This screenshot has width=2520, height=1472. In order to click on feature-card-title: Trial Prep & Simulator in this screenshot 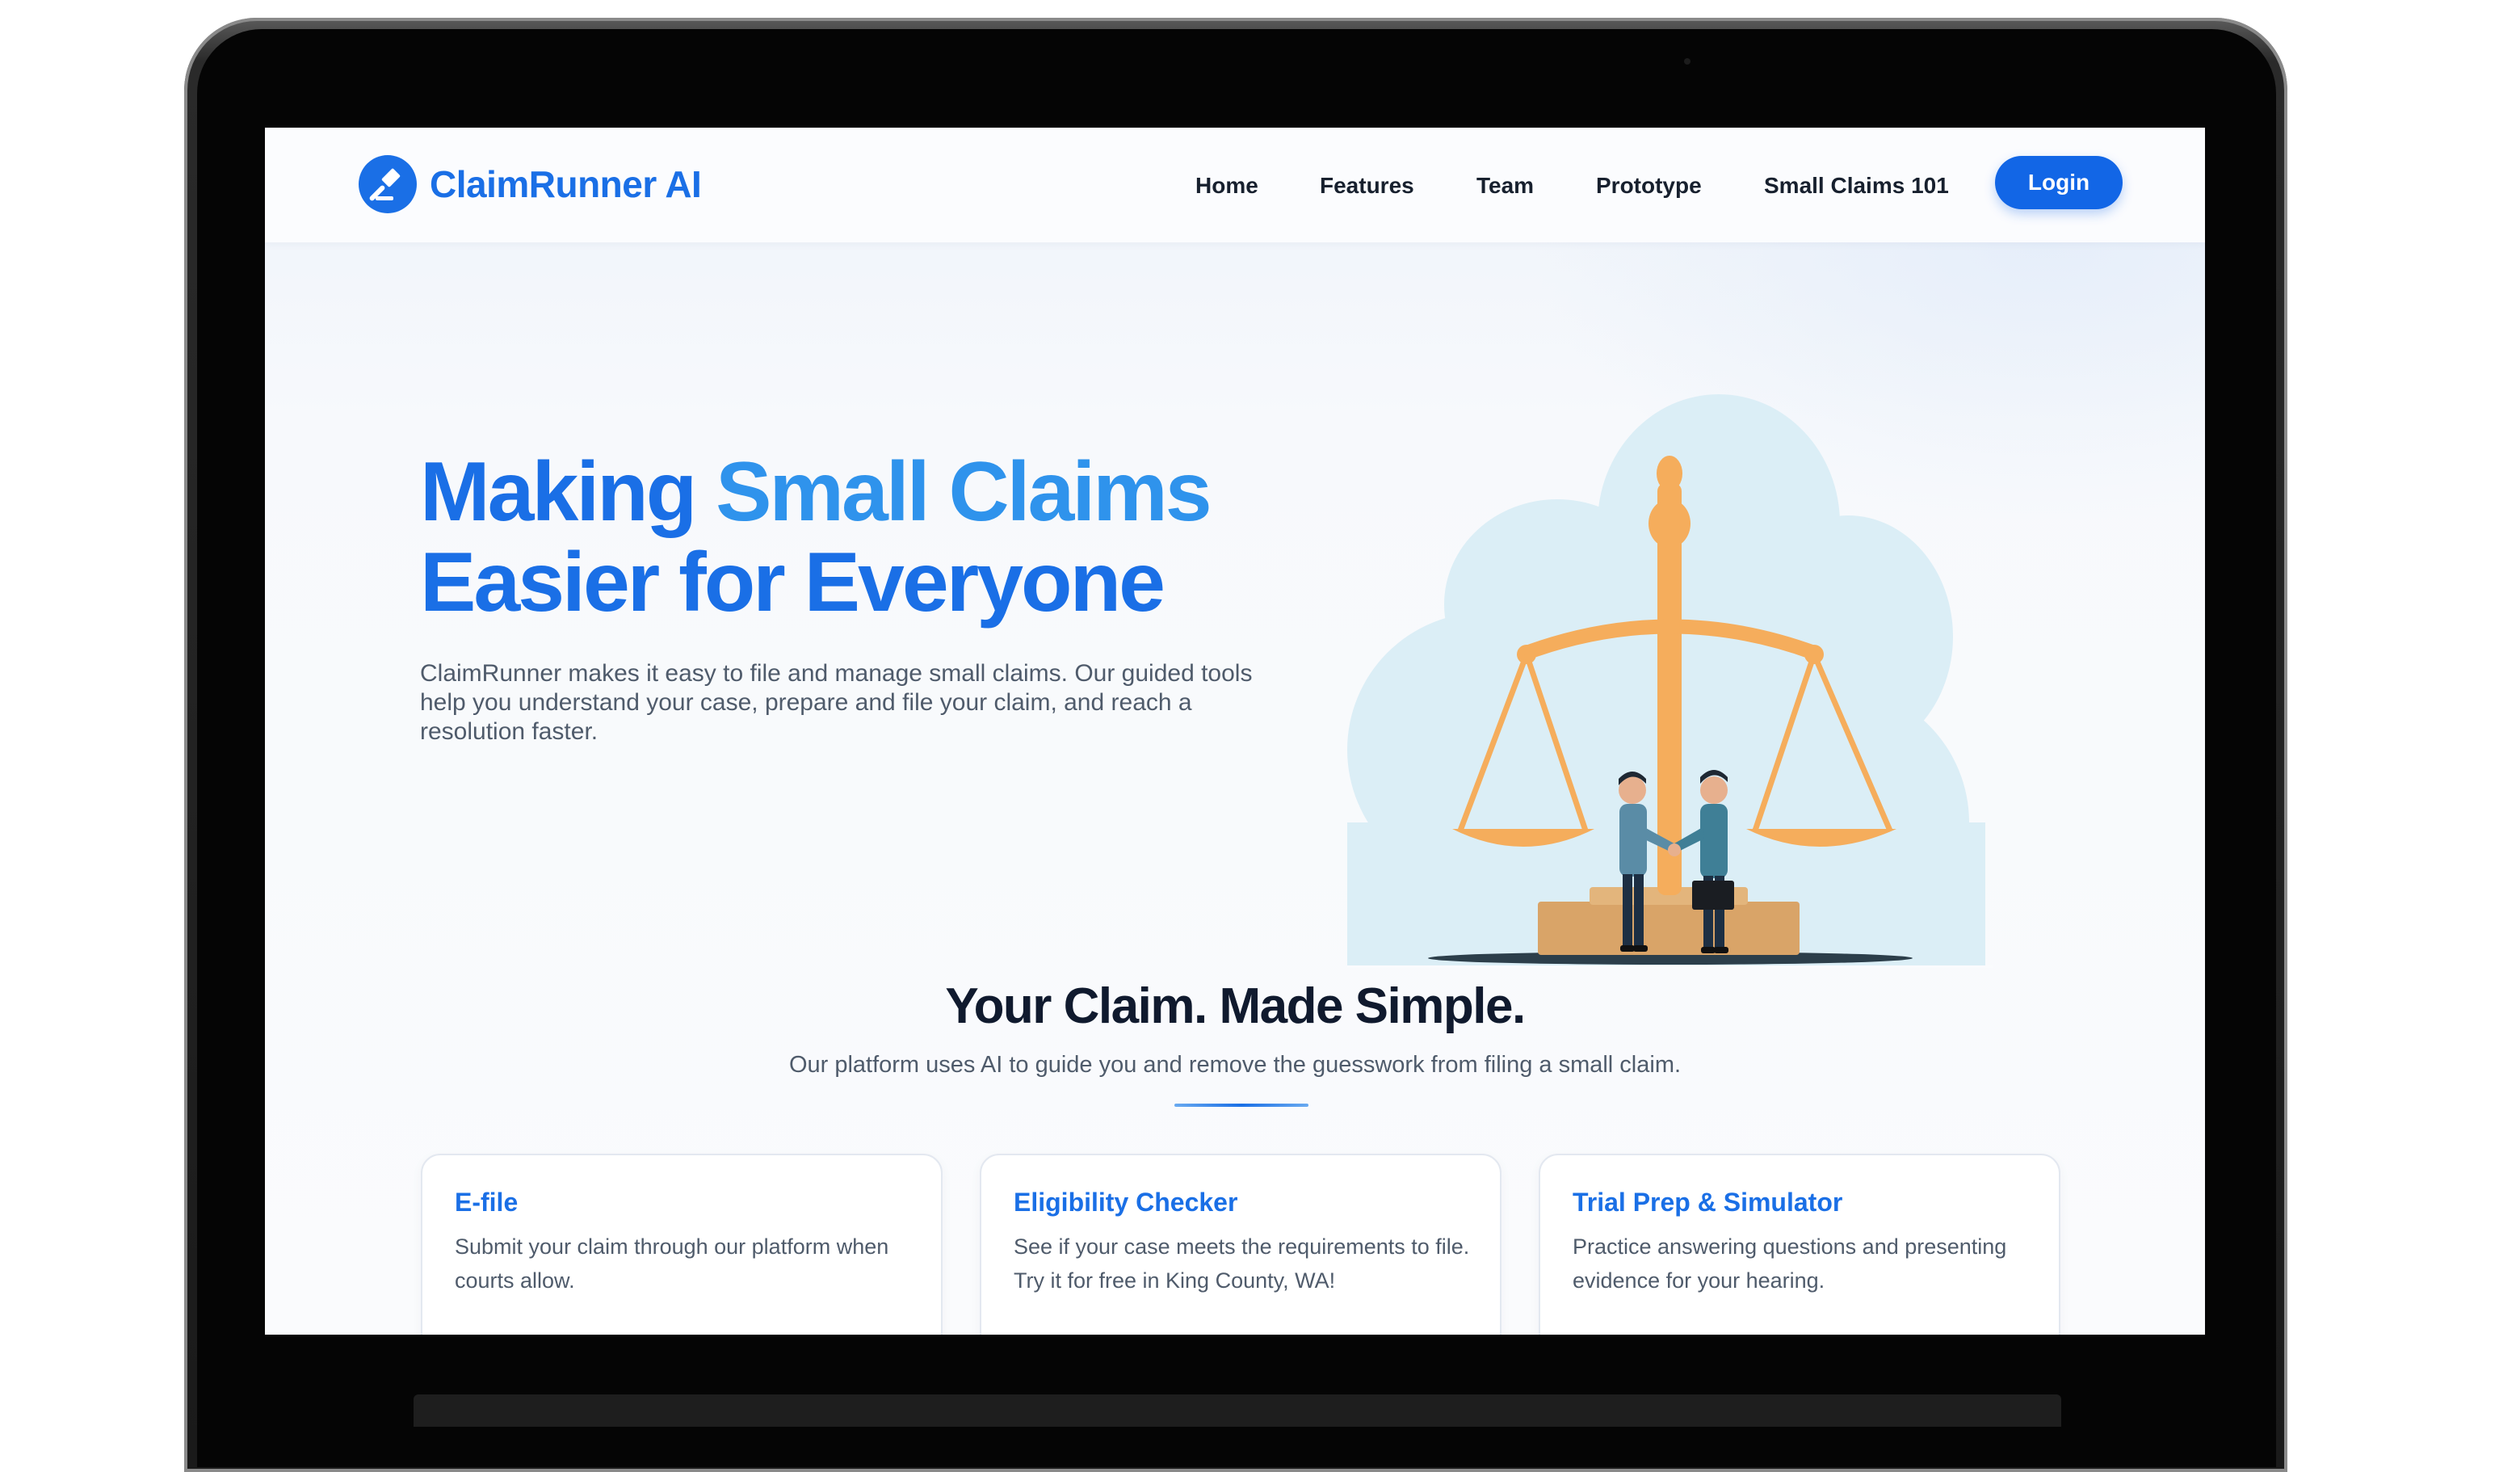, I will do `click(1708, 1202)`.